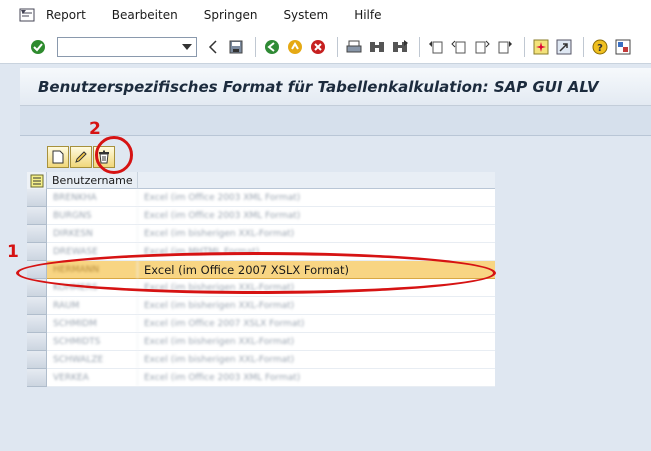 The width and height of the screenshot is (651, 451). I want to click on menu-report: Report, so click(66, 15).